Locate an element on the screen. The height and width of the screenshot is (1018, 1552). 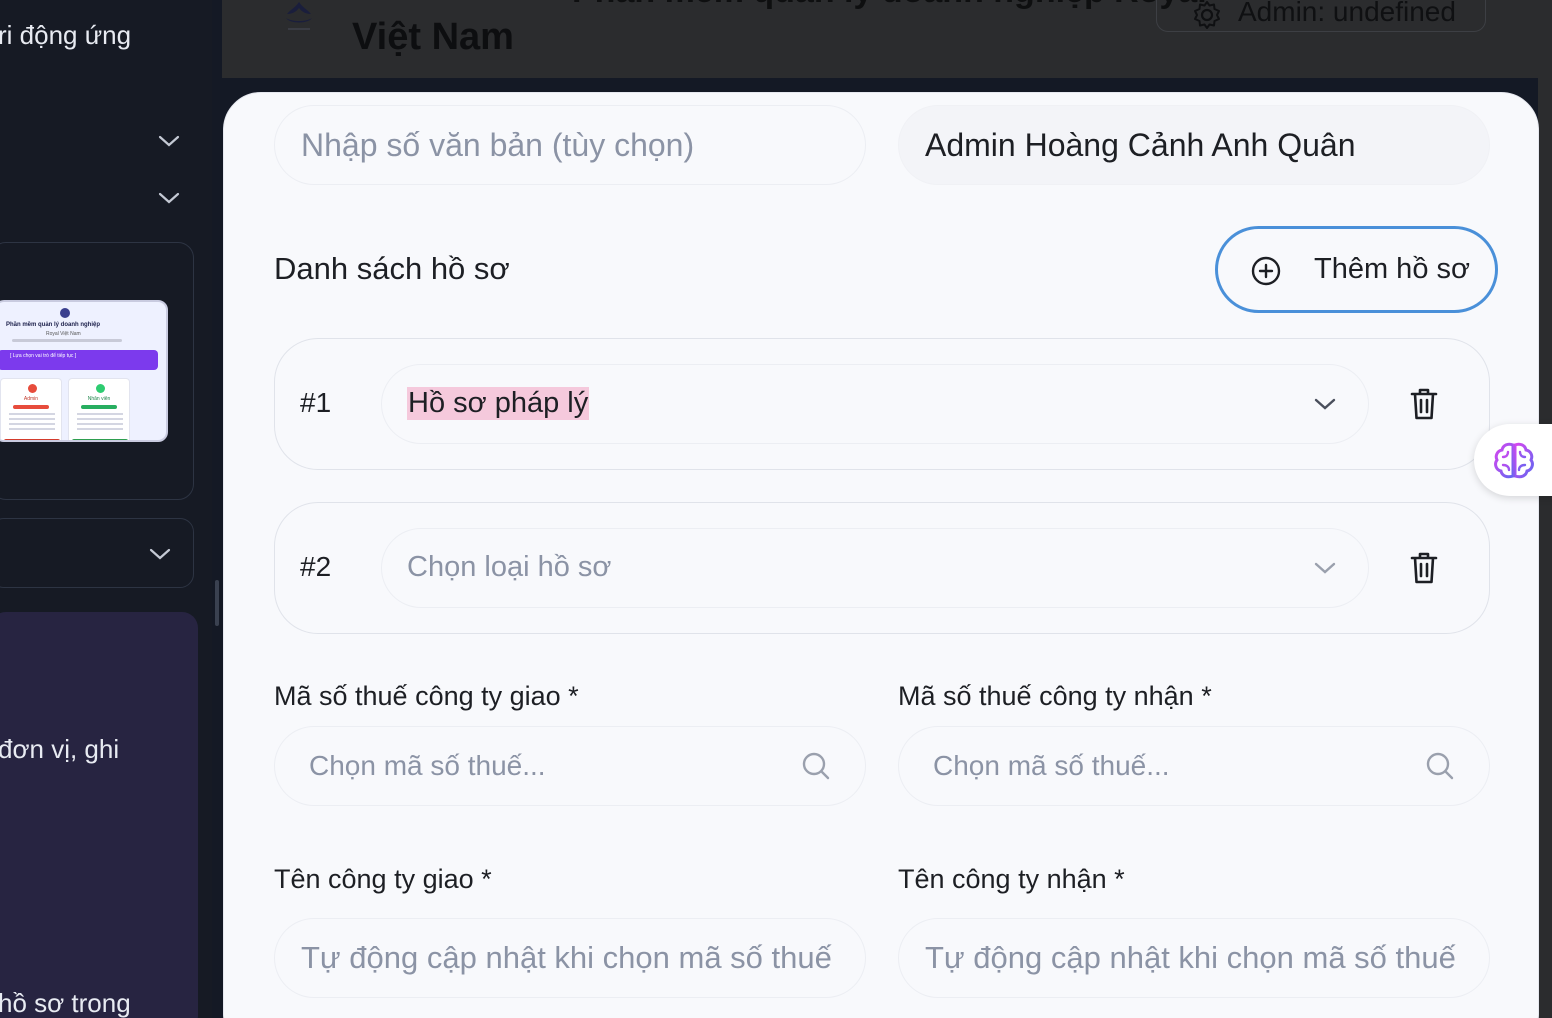
logo-icon is located at coordinates (299, 16).